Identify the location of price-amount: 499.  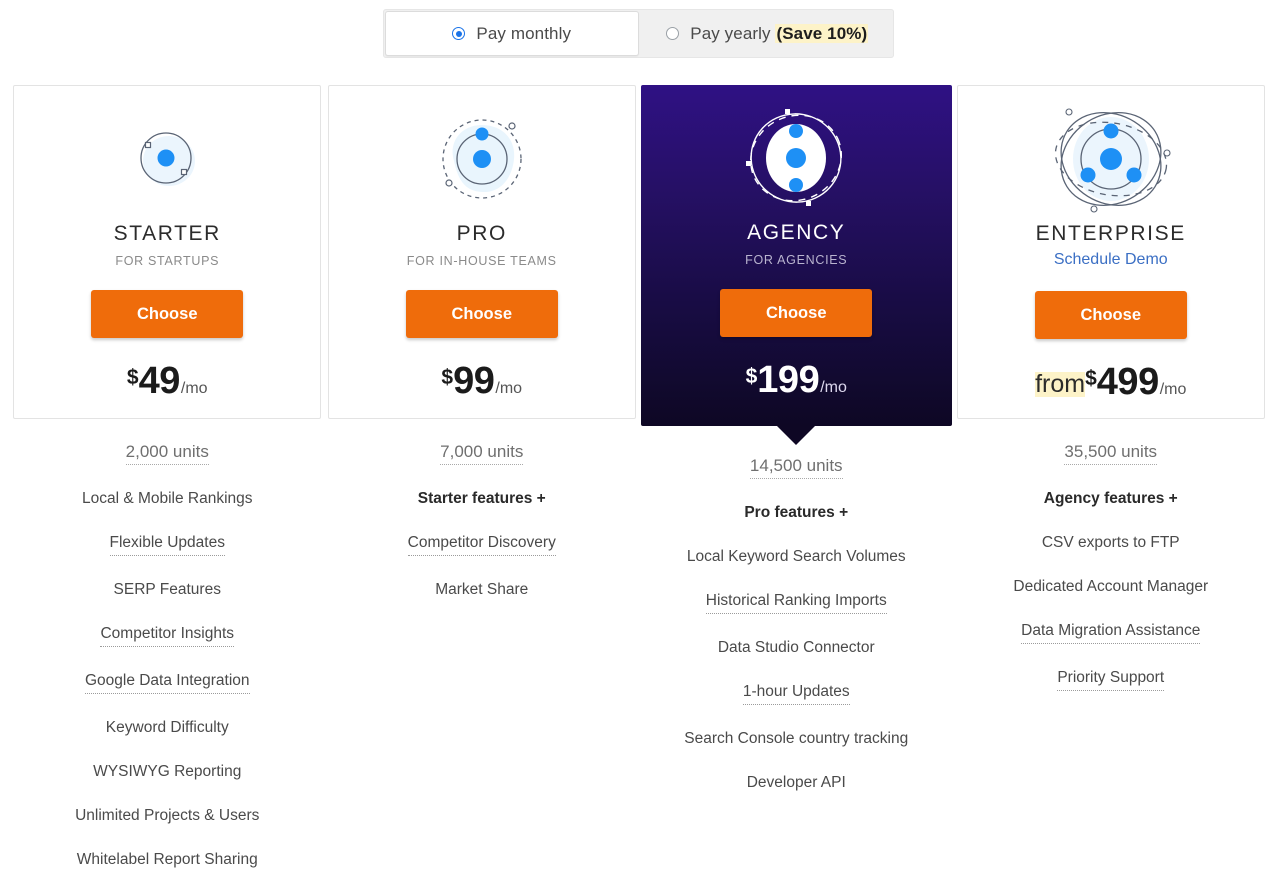
(1127, 382).